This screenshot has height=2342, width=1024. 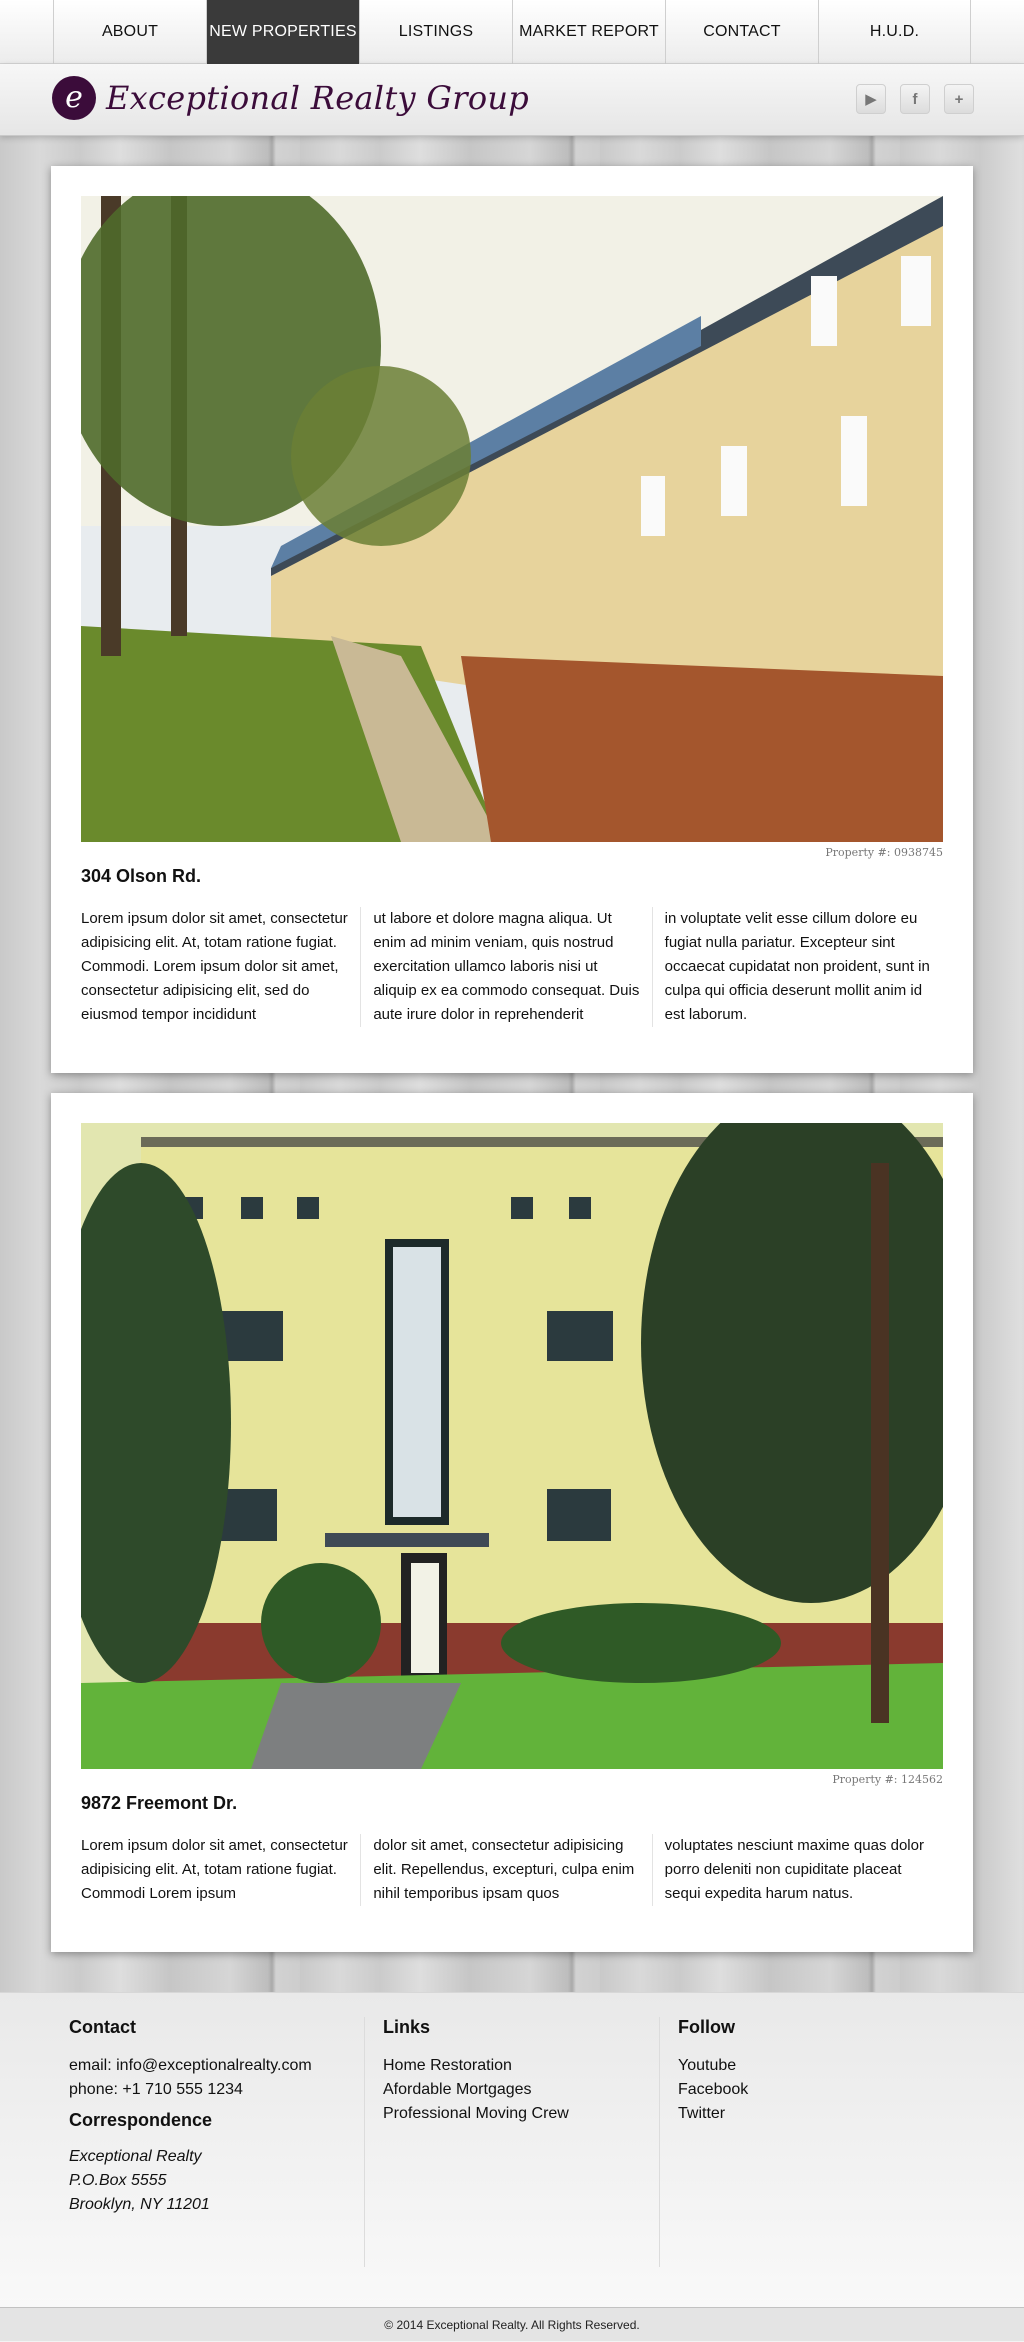 What do you see at coordinates (806, 2142) in the screenshot?
I see `footer-follow: Follow Youtube Facebook Twitter` at bounding box center [806, 2142].